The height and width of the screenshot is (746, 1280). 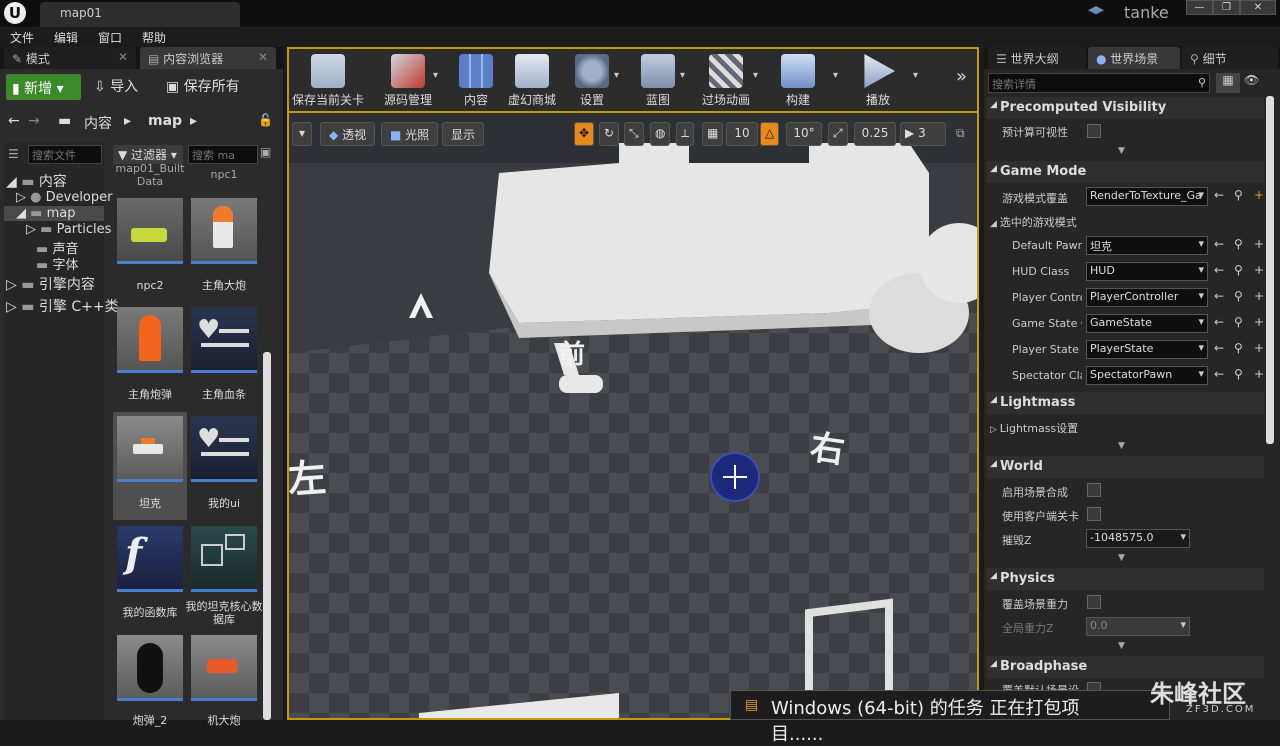 What do you see at coordinates (224, 613) in the screenshot?
I see `asset-label: 我的坦克核心数据库` at bounding box center [224, 613].